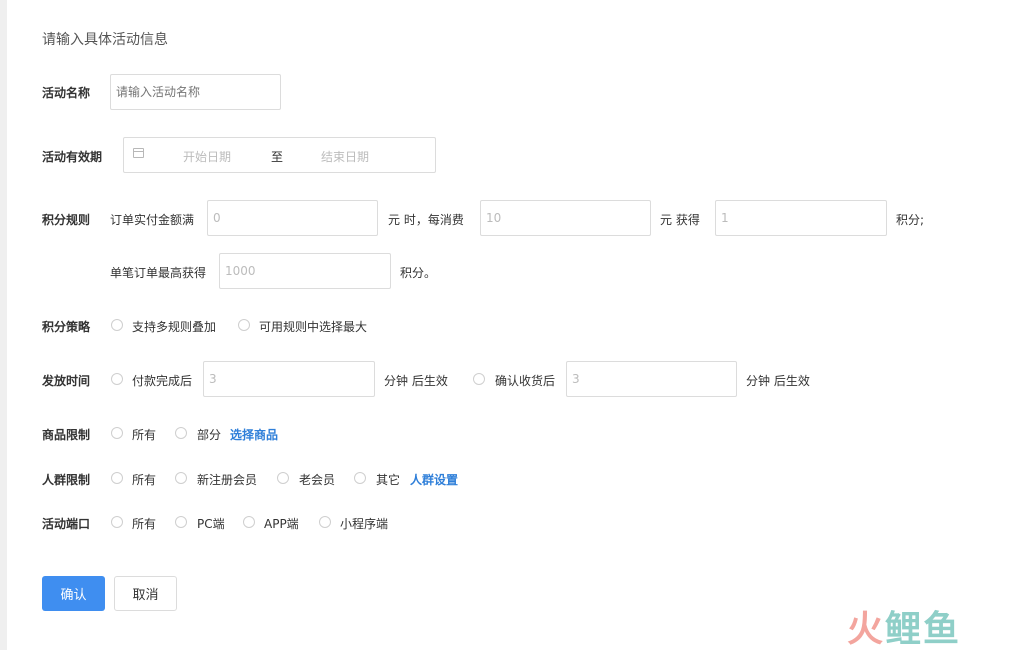 The height and width of the screenshot is (650, 1013). What do you see at coordinates (525, 380) in the screenshot?
I see `issue-after-receipt-label: 确认收货后` at bounding box center [525, 380].